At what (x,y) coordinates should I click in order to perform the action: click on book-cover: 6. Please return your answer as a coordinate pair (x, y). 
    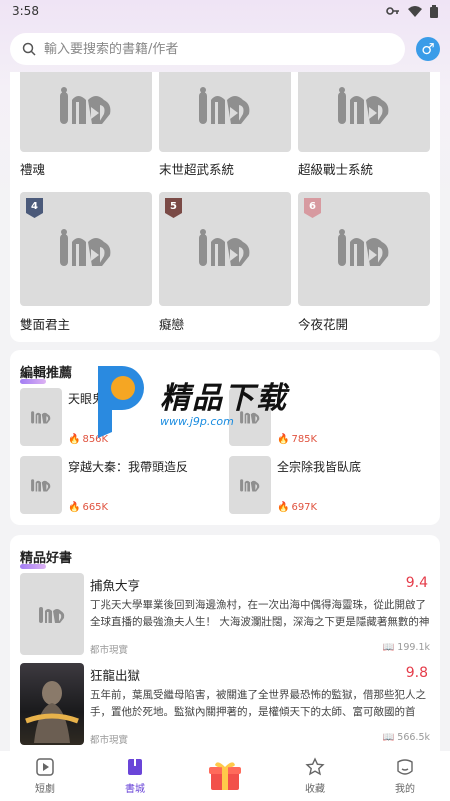
    Looking at the image, I should click on (364, 249).